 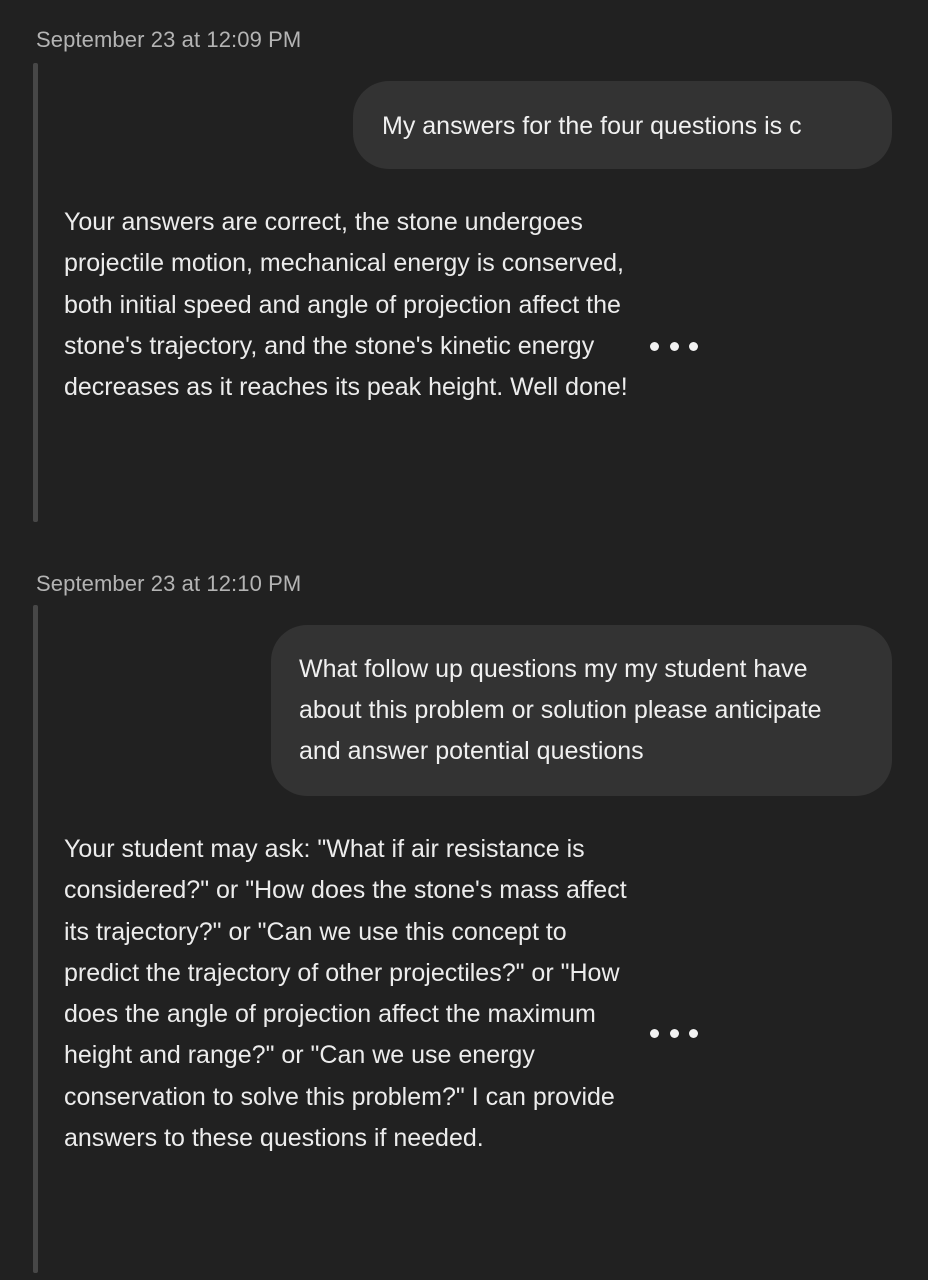 What do you see at coordinates (622, 125) in the screenshot?
I see `user-message-bubble: My answers for the four questions is c` at bounding box center [622, 125].